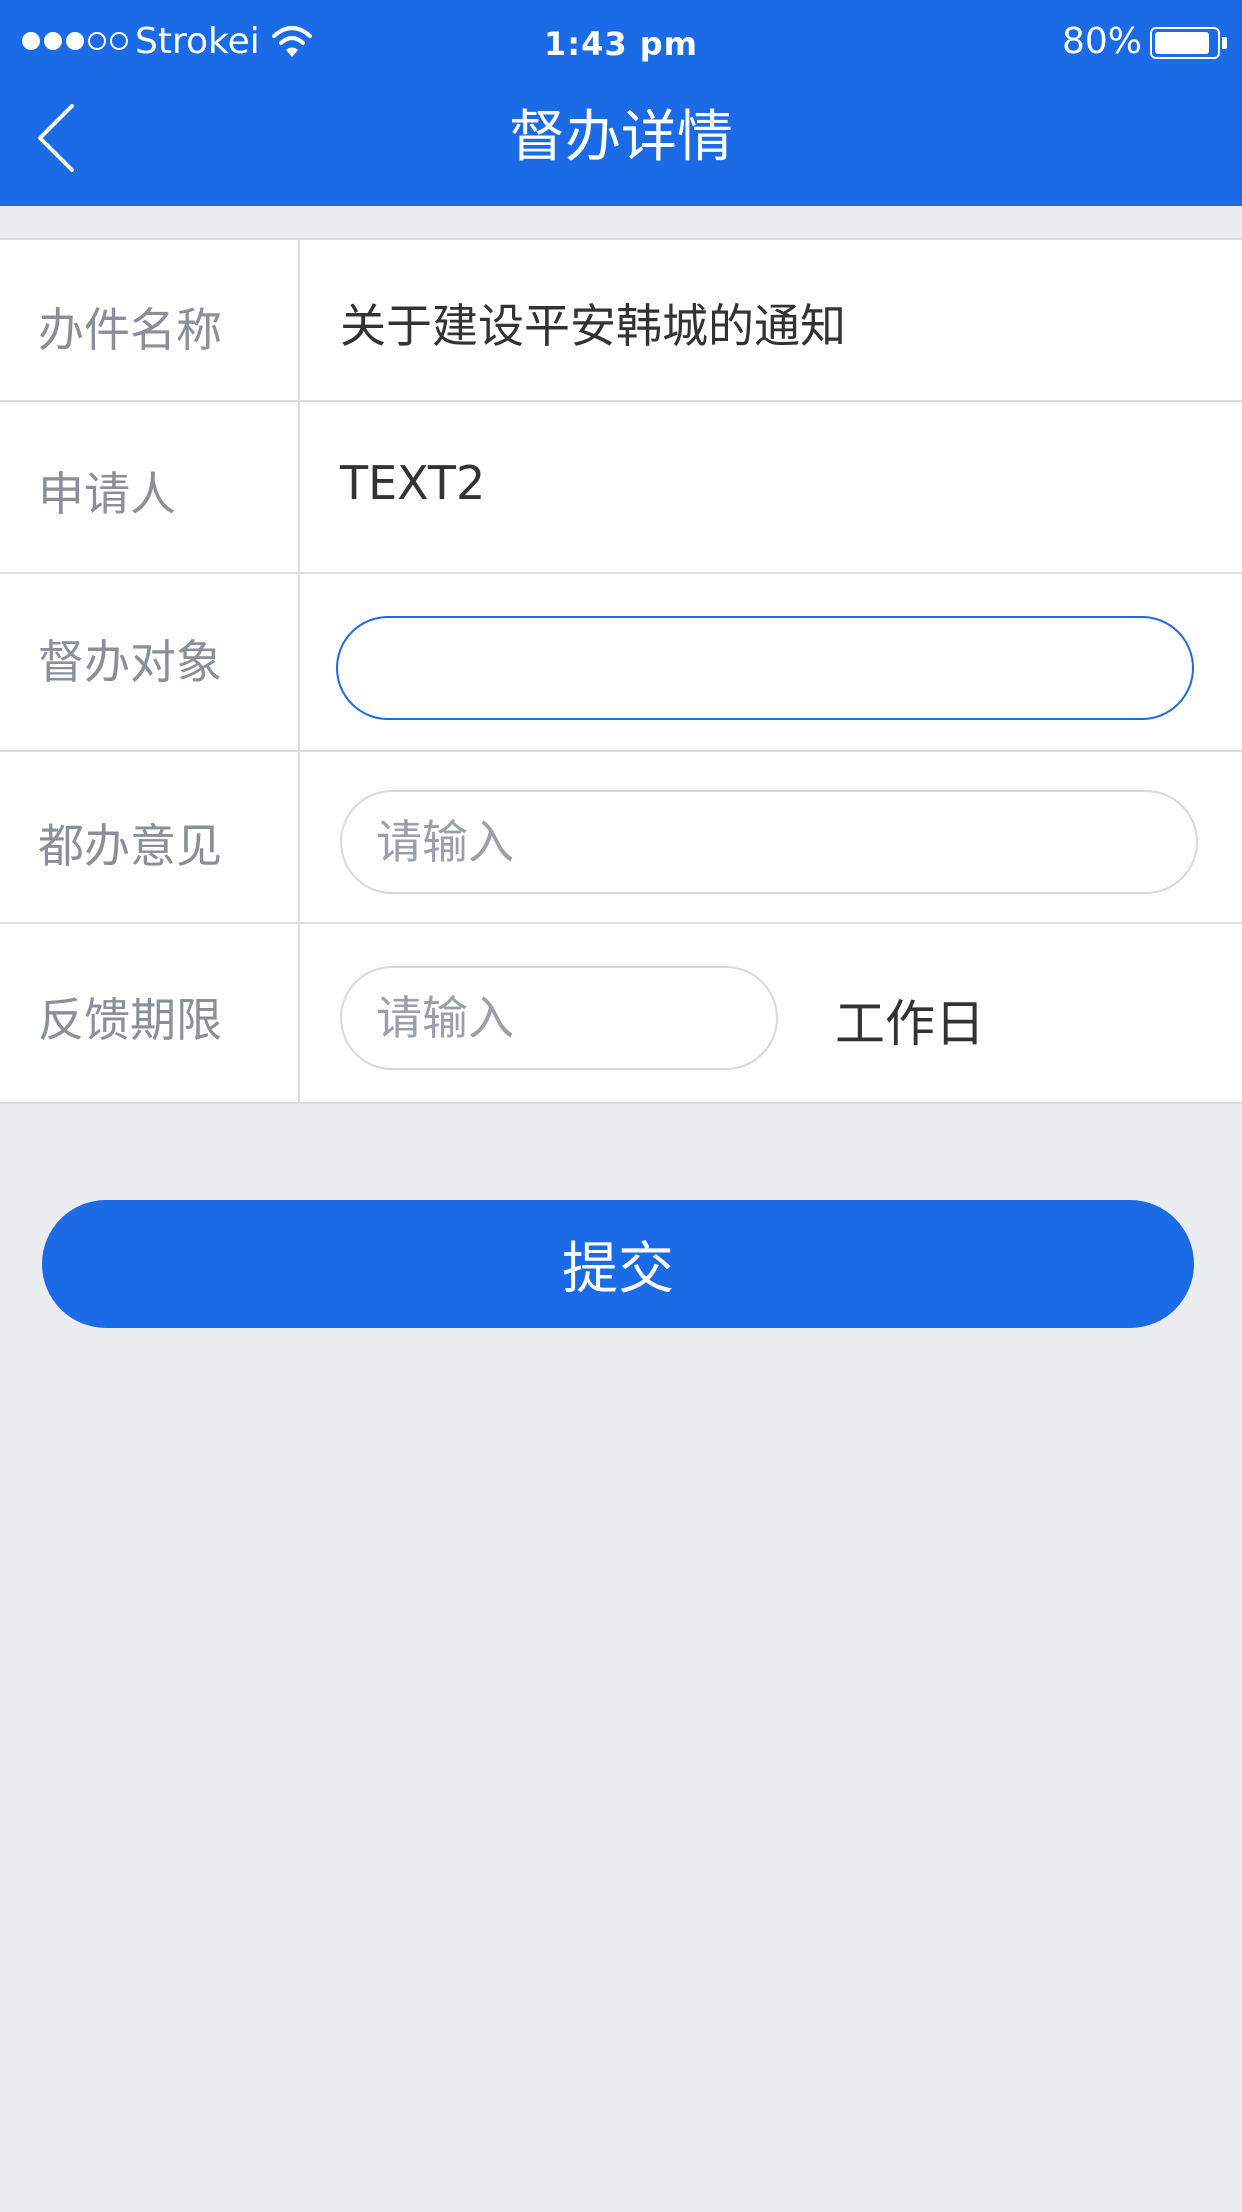  Describe the element at coordinates (621, 103) in the screenshot. I see `app-header: Strokei 1:43 pm 80% 督办详情` at that location.